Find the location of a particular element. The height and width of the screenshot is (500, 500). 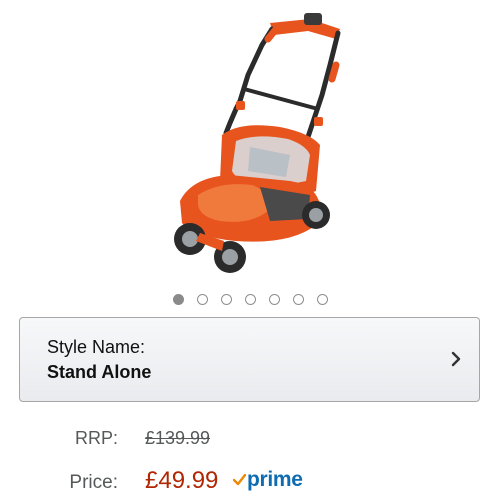

chevron-right-icon is located at coordinates (456, 359).